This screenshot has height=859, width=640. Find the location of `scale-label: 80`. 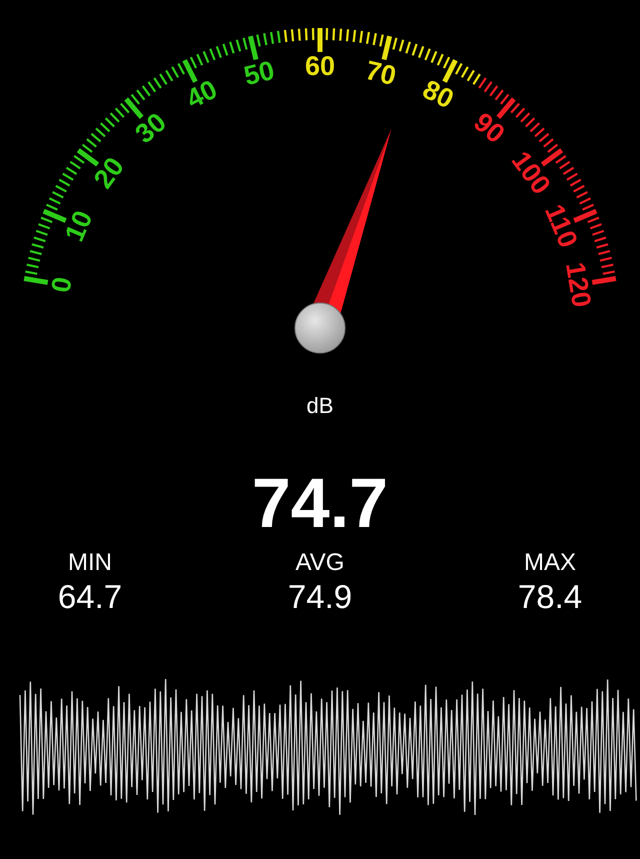

scale-label: 80 is located at coordinates (438, 94).